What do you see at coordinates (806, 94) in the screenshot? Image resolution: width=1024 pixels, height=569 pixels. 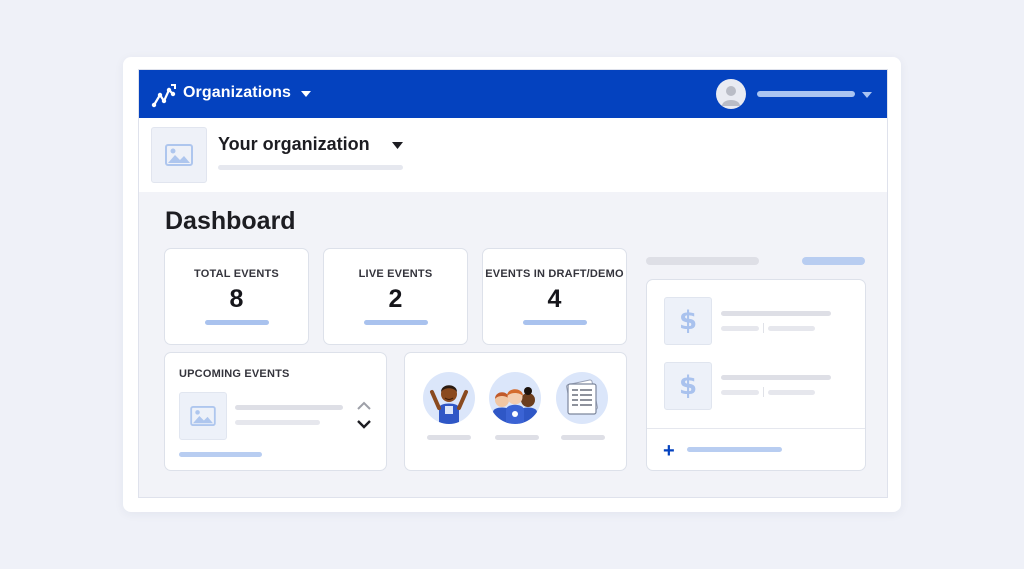 I see `user-name-placeholder` at bounding box center [806, 94].